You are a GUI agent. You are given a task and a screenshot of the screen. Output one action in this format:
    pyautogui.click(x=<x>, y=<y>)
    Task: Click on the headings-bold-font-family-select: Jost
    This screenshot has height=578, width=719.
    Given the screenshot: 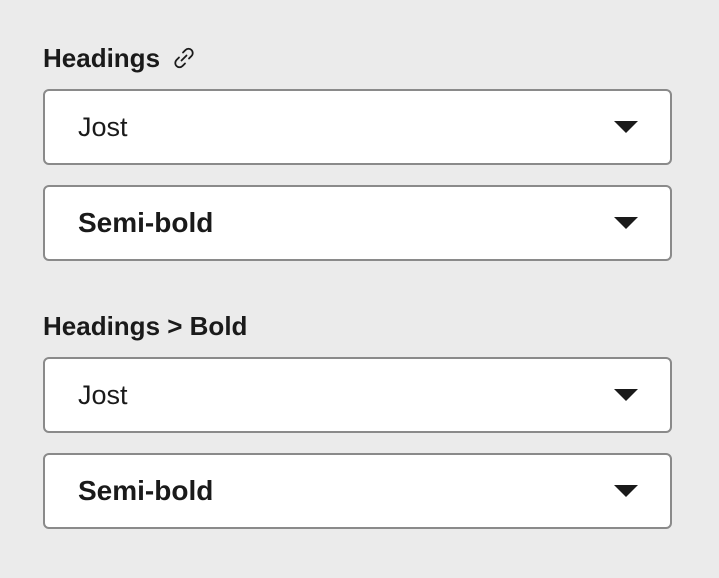 What is the action you would take?
    pyautogui.click(x=357, y=395)
    